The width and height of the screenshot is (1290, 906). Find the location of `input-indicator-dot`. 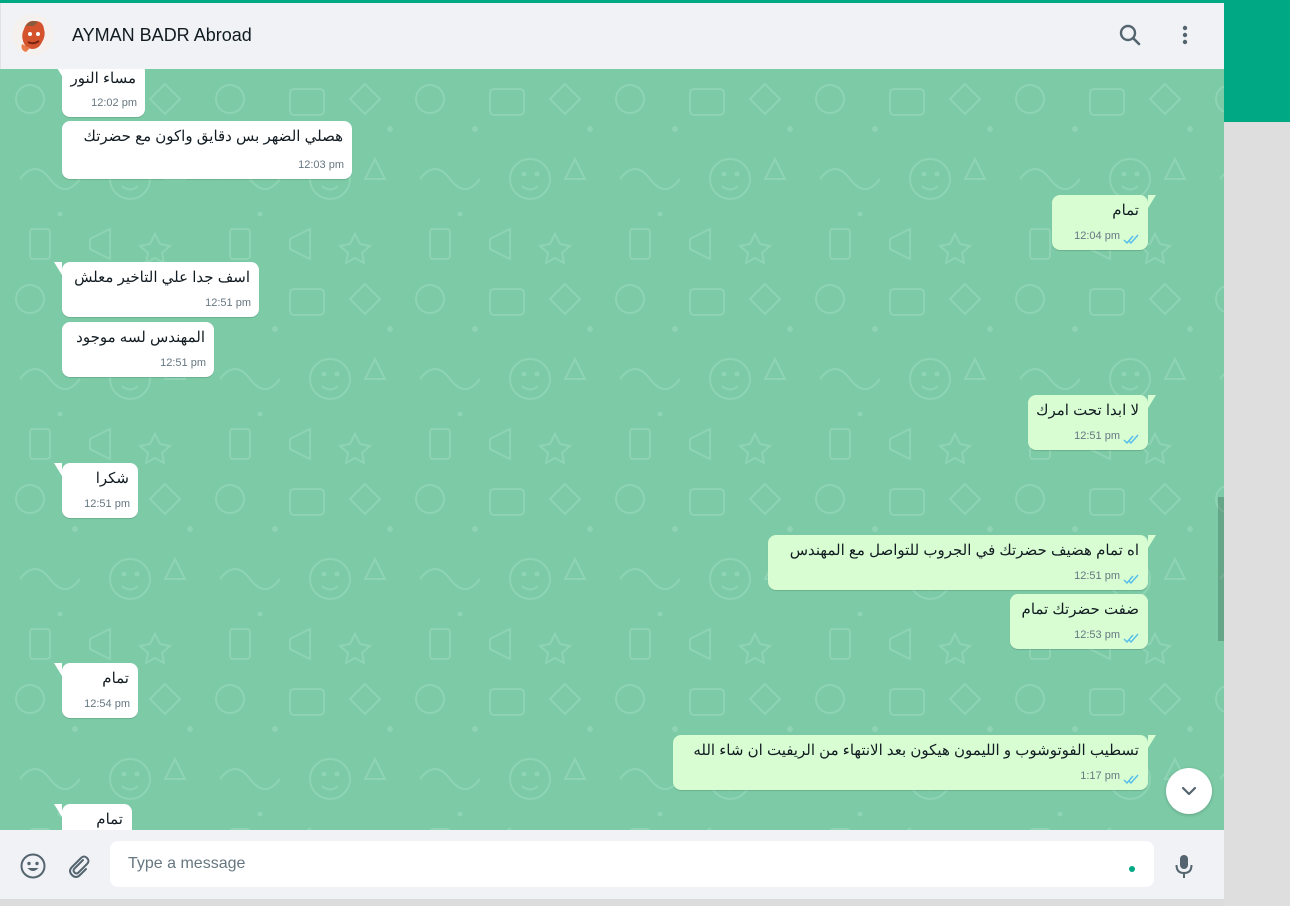

input-indicator-dot is located at coordinates (1132, 869).